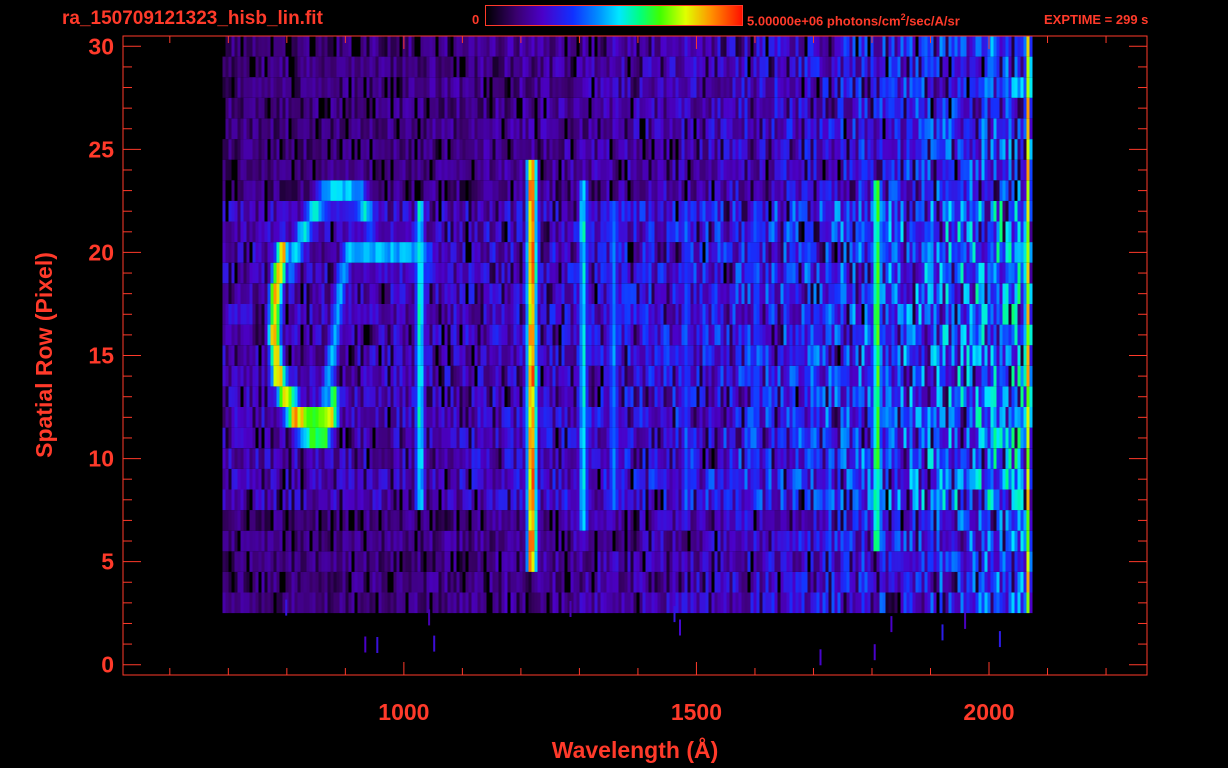  What do you see at coordinates (101, 252) in the screenshot?
I see `y-tick-label: 20` at bounding box center [101, 252].